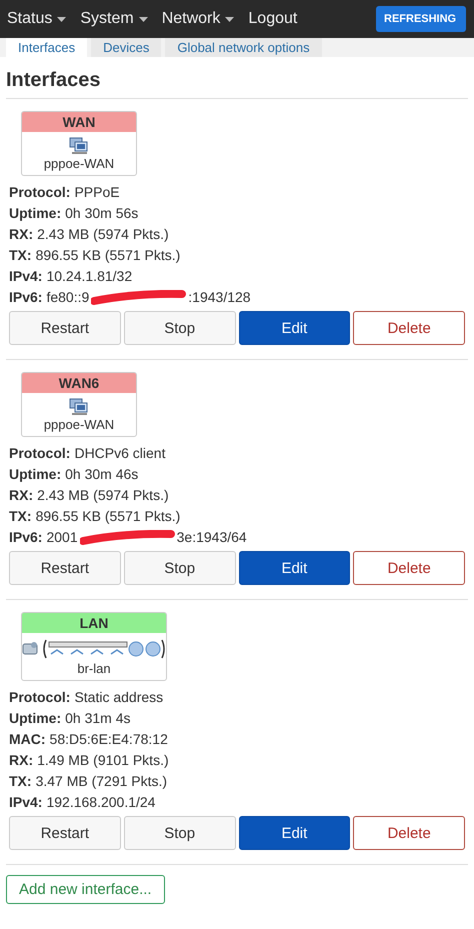 Image resolution: width=474 pixels, height=929 pixels. I want to click on detail-value: 1.49 MB (9101 Pkts.), so click(103, 760).